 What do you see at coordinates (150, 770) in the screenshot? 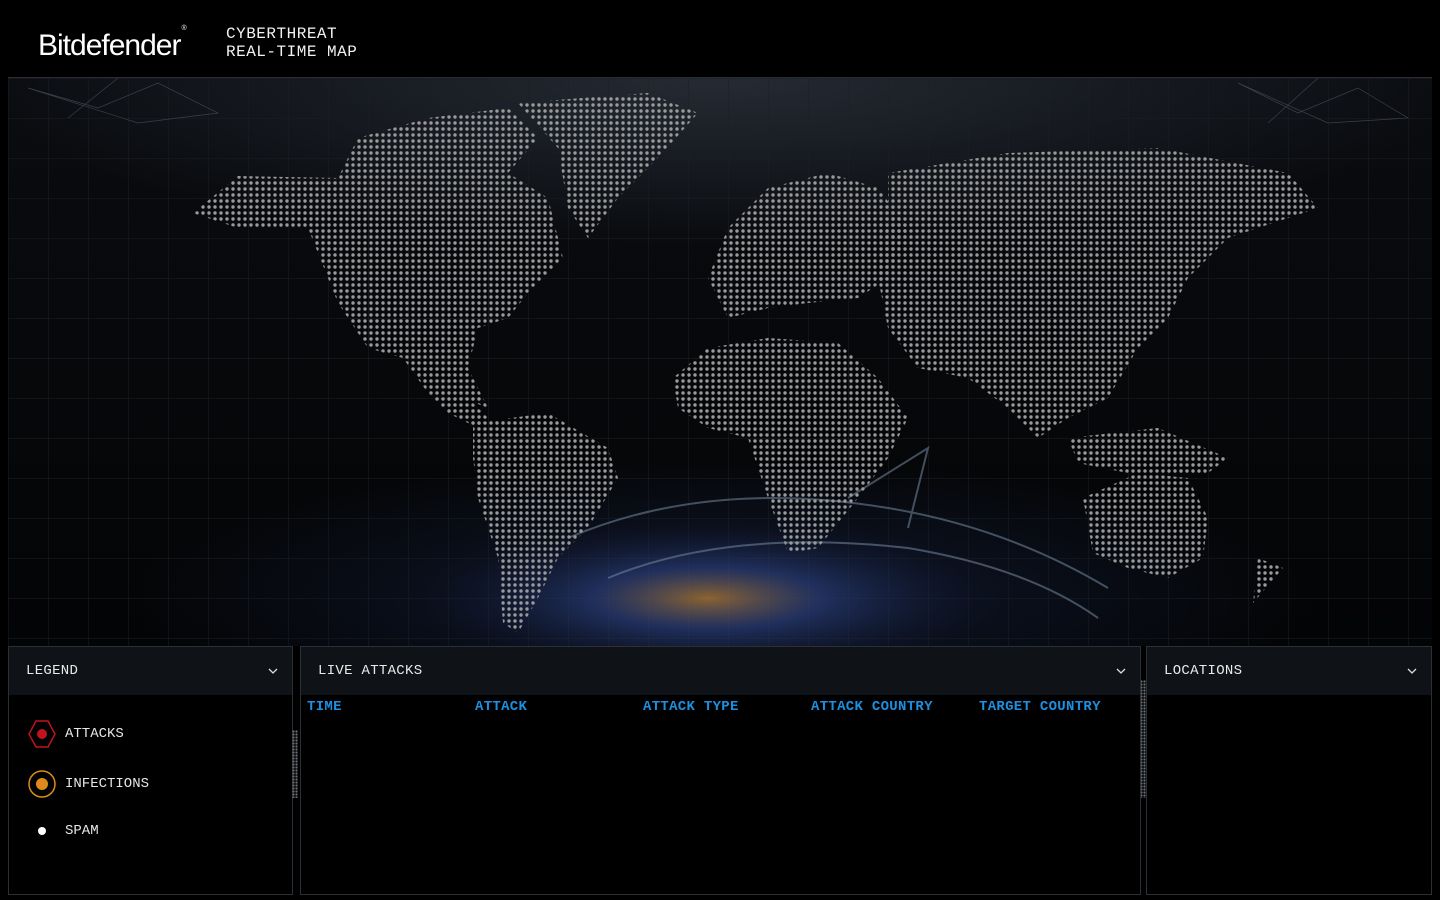
I see `legend-panel: LEGEND ATTACKS INFECTIONS SPAM` at bounding box center [150, 770].